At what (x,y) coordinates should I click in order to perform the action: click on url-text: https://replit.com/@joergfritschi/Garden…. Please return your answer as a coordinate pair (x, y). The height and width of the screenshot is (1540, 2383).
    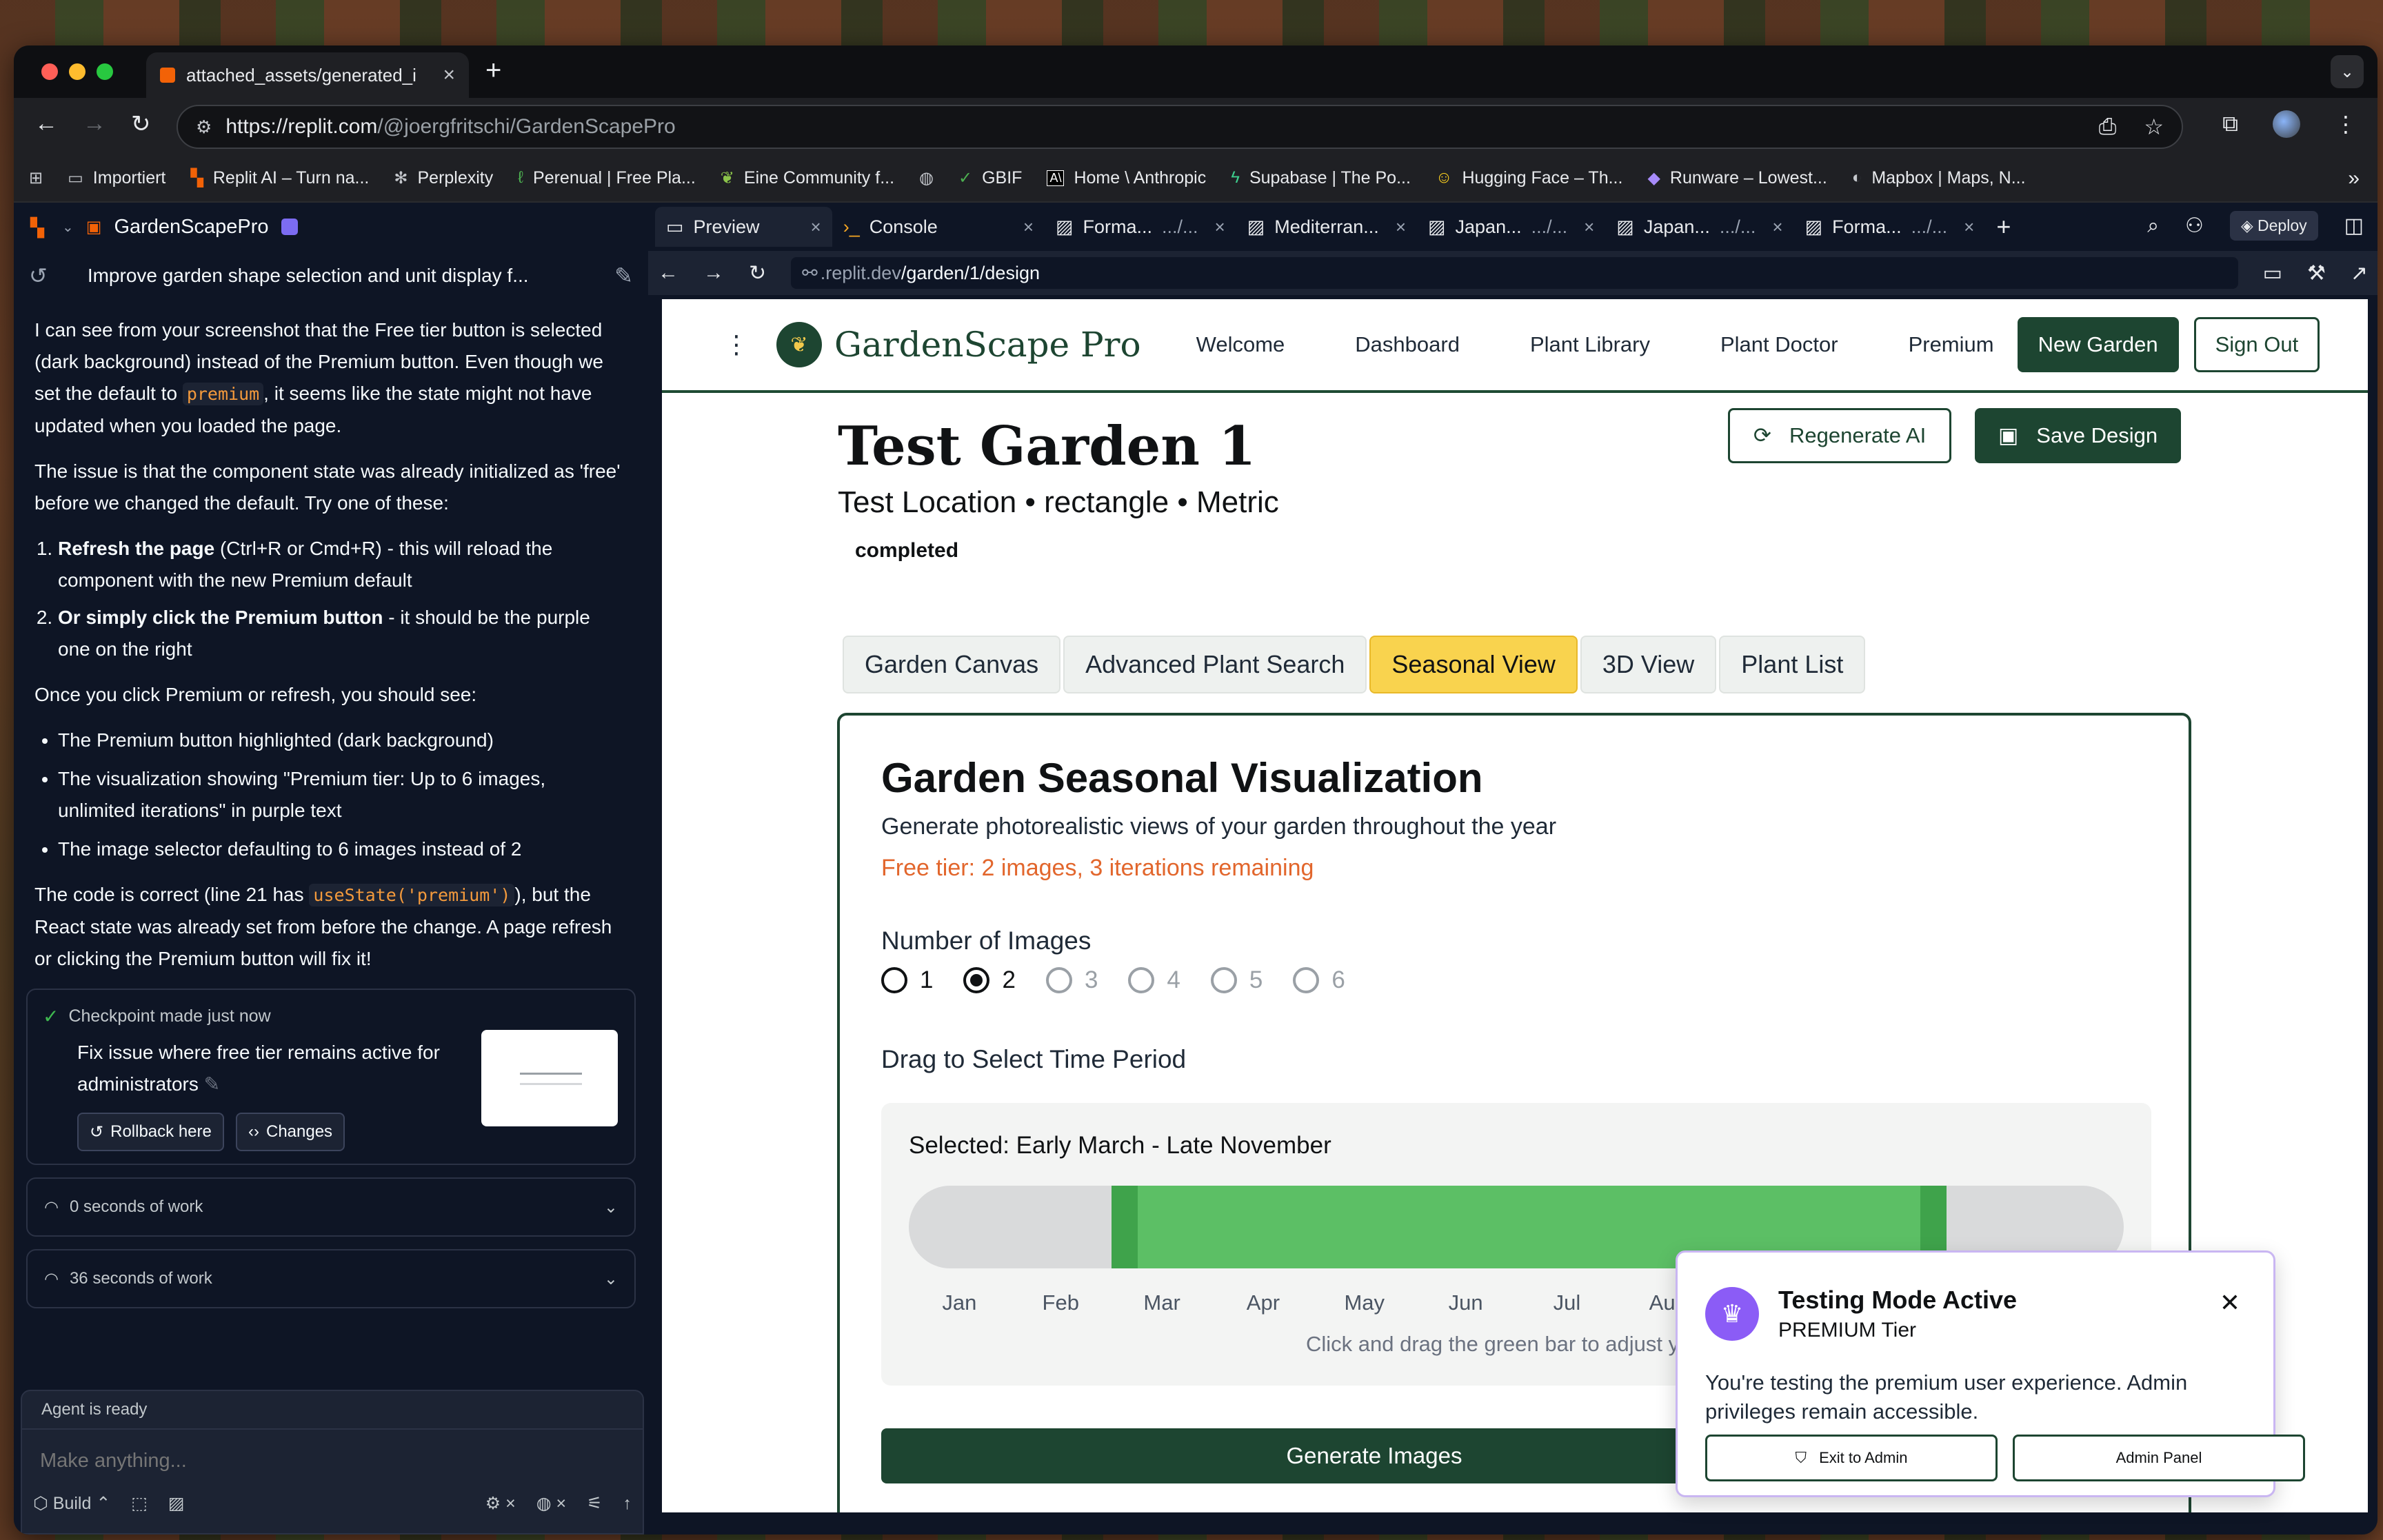
    Looking at the image, I should click on (1154, 127).